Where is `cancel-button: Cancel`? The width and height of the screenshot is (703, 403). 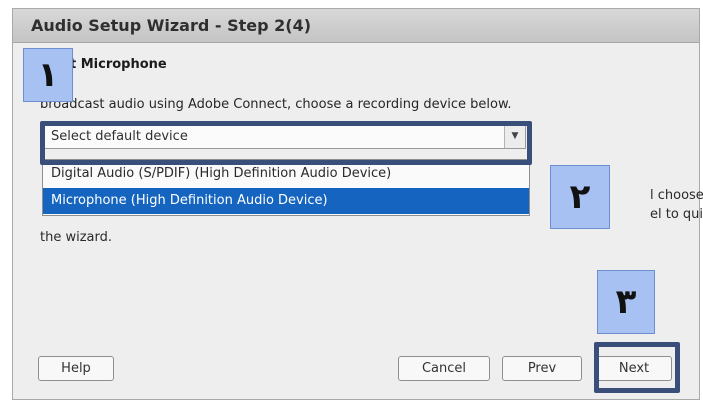
cancel-button: Cancel is located at coordinates (444, 368).